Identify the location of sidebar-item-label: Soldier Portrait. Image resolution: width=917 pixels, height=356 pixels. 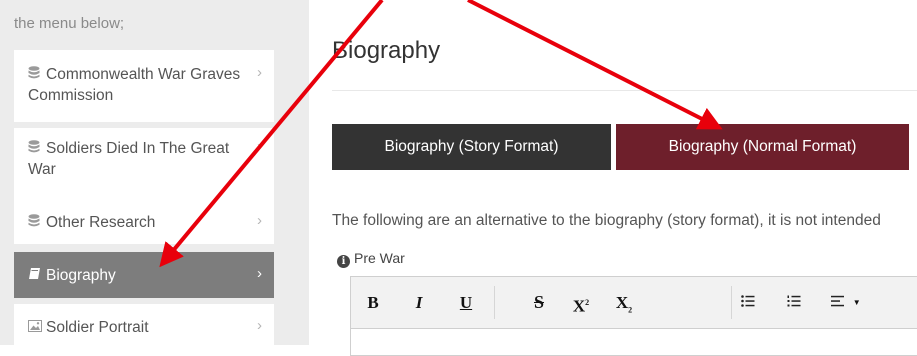
(97, 327).